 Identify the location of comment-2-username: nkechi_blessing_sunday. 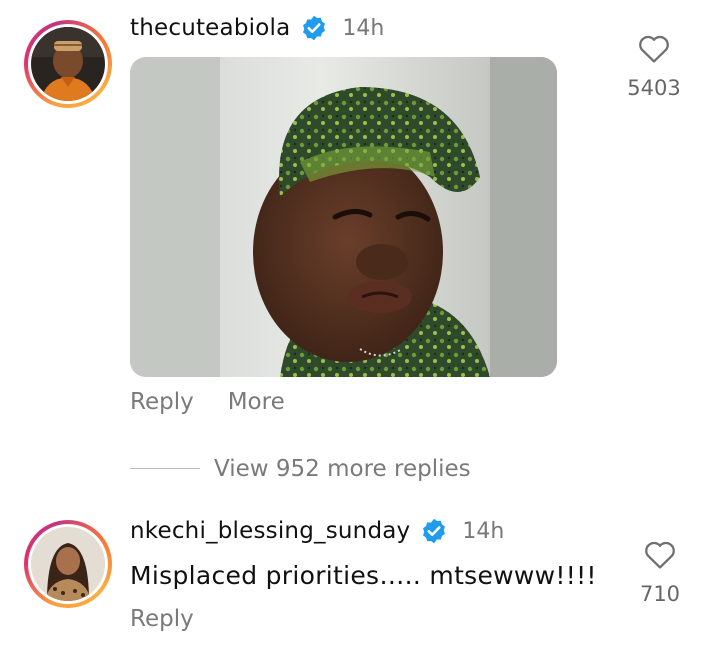
(270, 531).